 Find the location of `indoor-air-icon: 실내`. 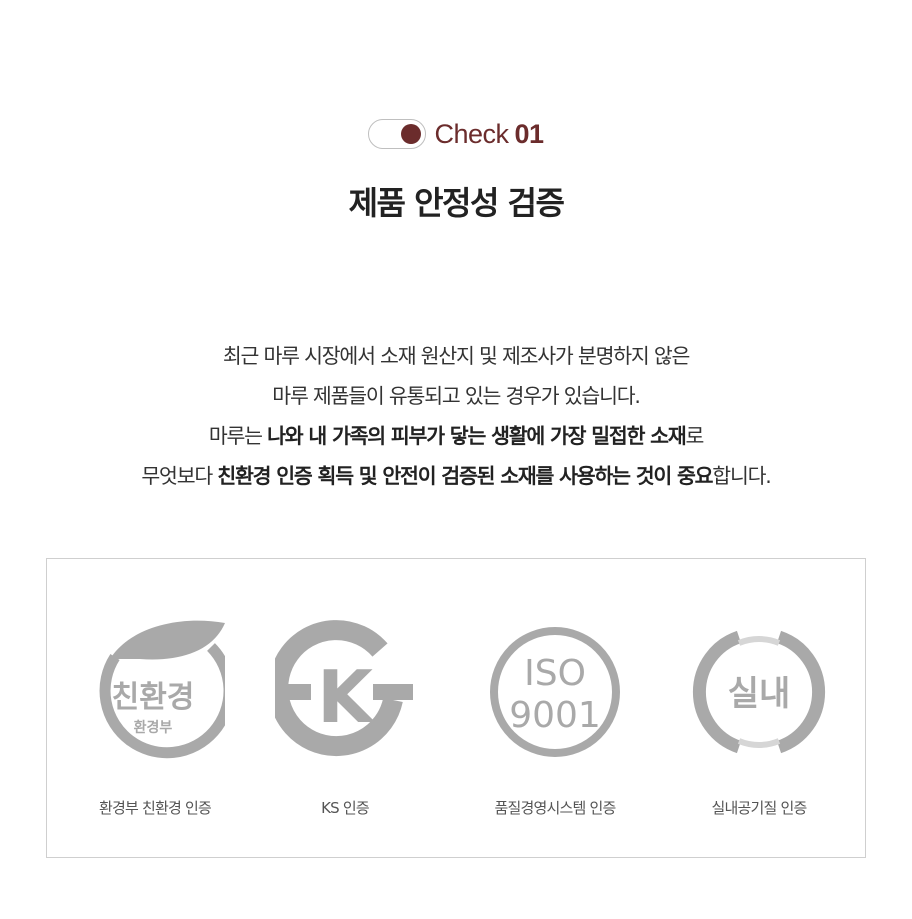

indoor-air-icon: 실내 is located at coordinates (759, 692).